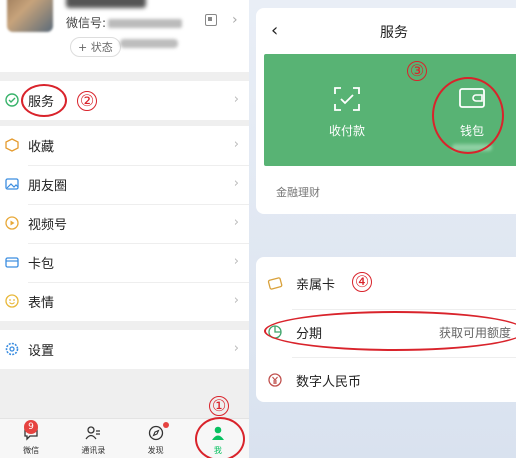 The image size is (516, 458). What do you see at coordinates (347, 99) in the screenshot?
I see `scan-pay-icon` at bounding box center [347, 99].